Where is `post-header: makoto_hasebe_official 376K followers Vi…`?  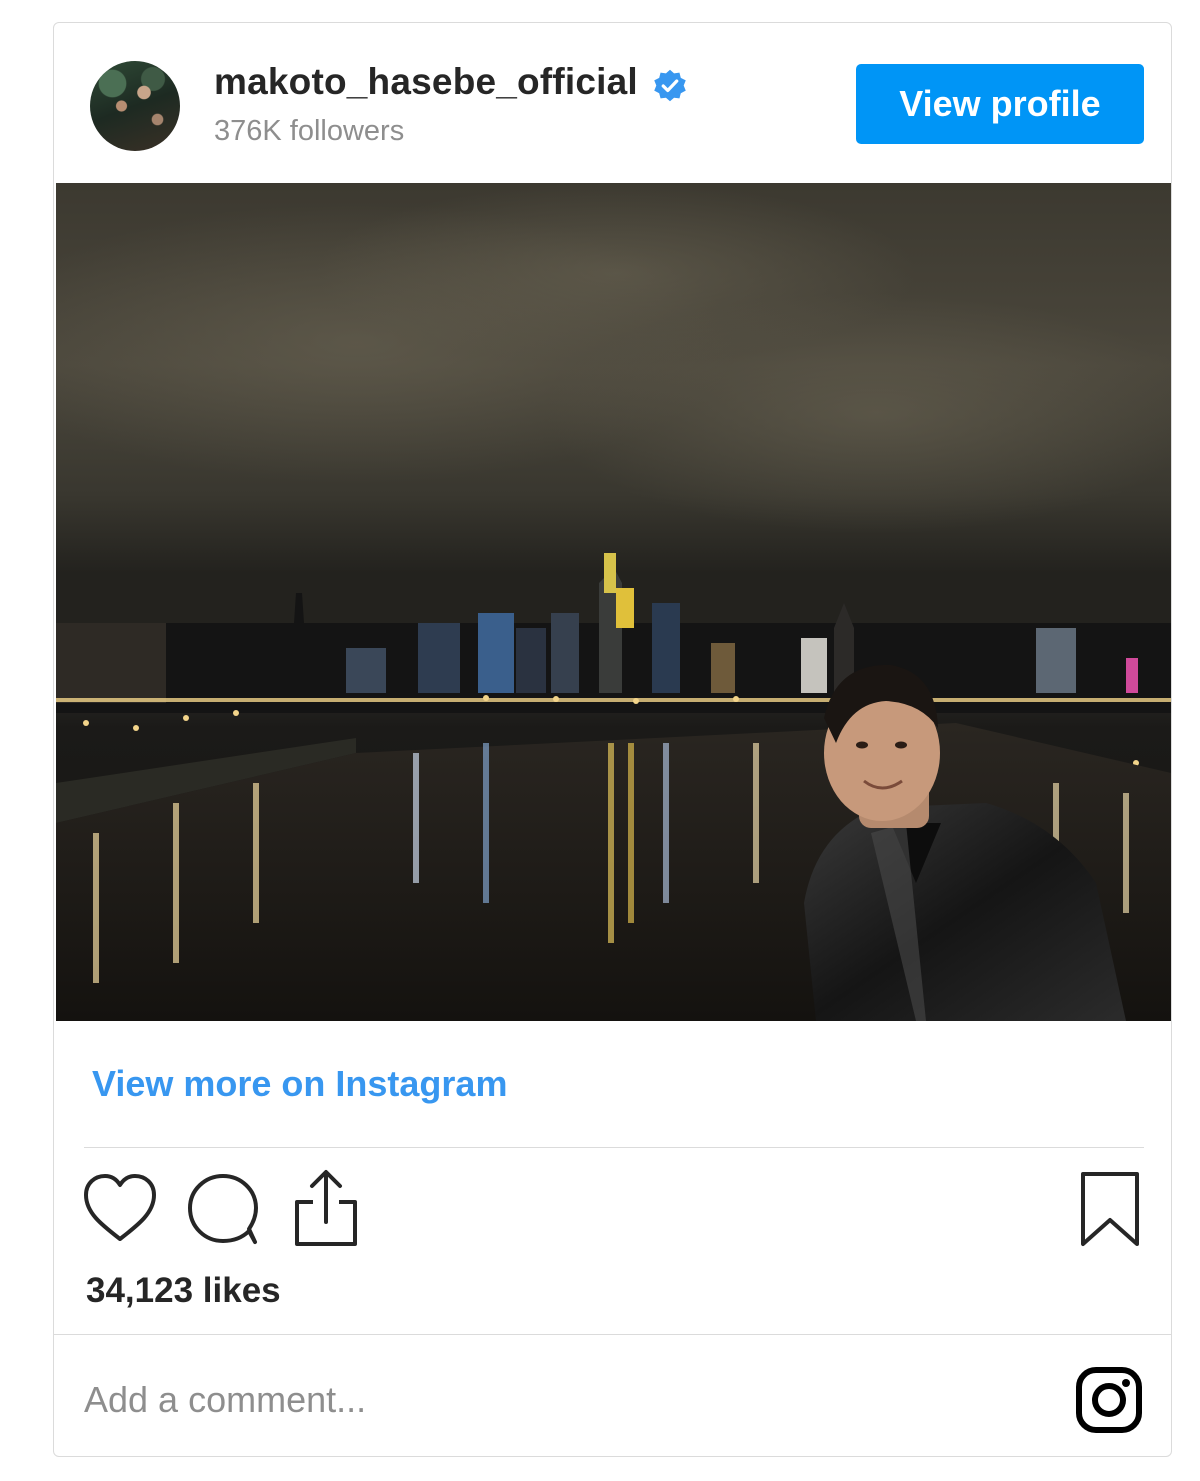
post-header: makoto_hasebe_official 376K followers Vi… is located at coordinates (612, 103).